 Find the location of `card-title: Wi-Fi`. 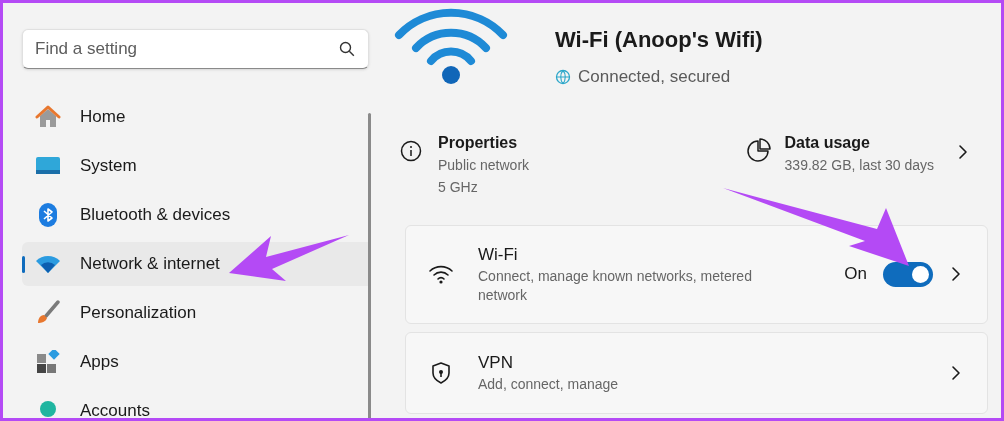

card-title: Wi-Fi is located at coordinates (498, 255).